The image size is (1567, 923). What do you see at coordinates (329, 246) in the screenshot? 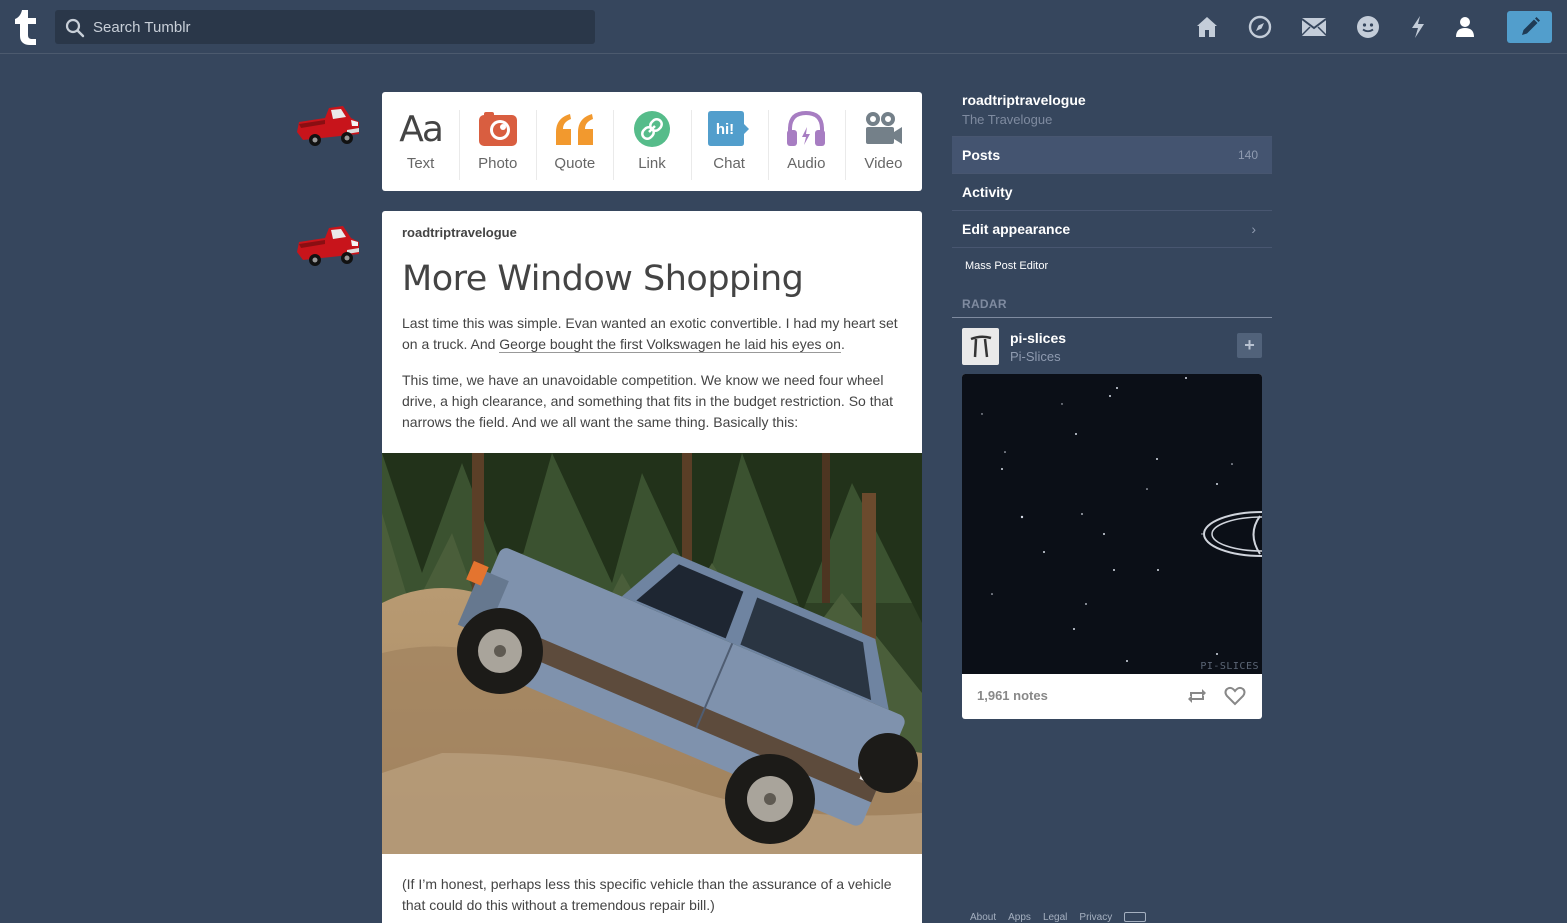
I see `post-avatar-truck` at bounding box center [329, 246].